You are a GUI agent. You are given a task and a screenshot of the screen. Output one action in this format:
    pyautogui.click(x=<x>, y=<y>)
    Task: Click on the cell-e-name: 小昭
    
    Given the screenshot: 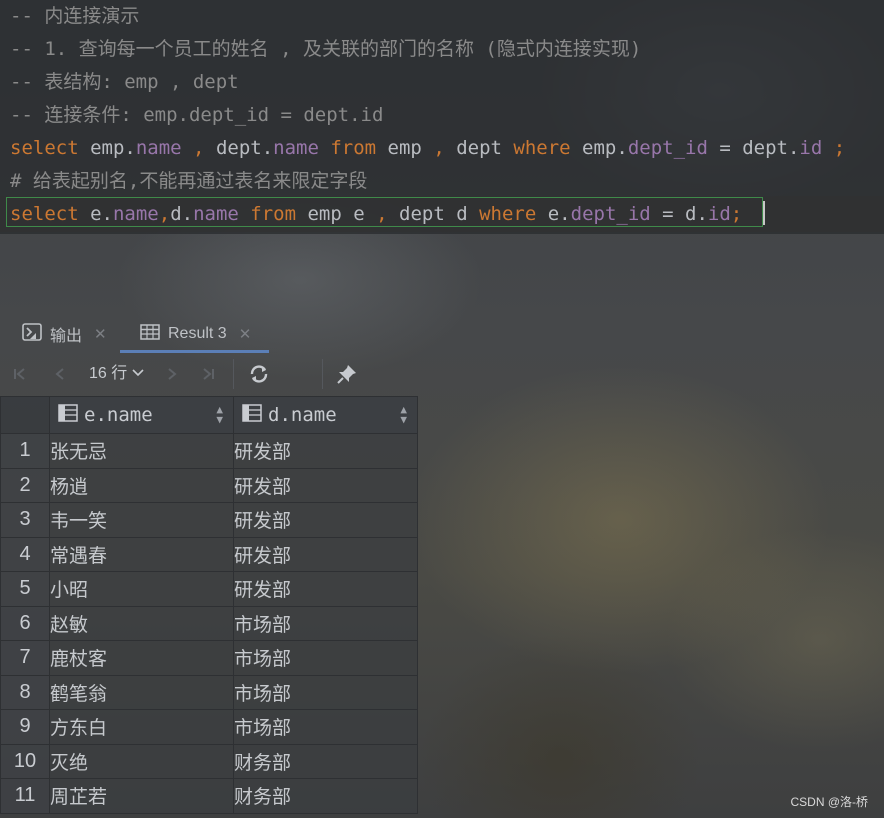 What is the action you would take?
    pyautogui.click(x=141, y=589)
    